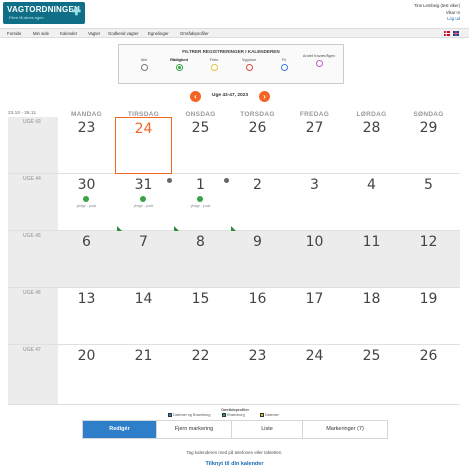 The height and width of the screenshot is (472, 469). I want to click on day-cell: 20, so click(86, 373).